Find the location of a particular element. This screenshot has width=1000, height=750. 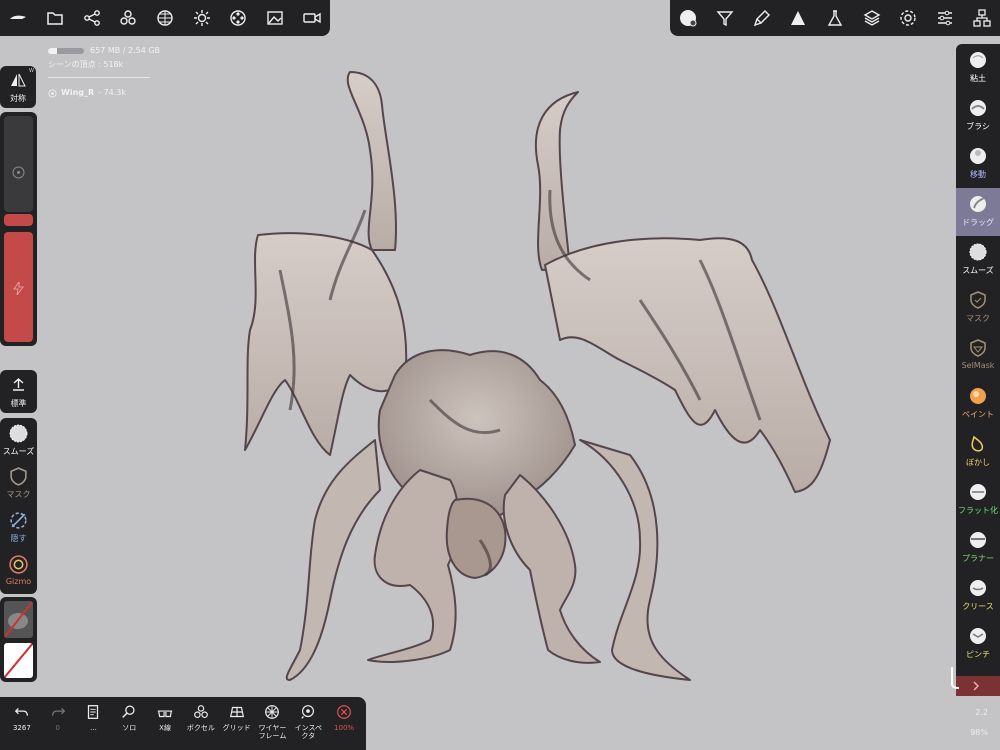

gizmo-icon is located at coordinates (18, 564).